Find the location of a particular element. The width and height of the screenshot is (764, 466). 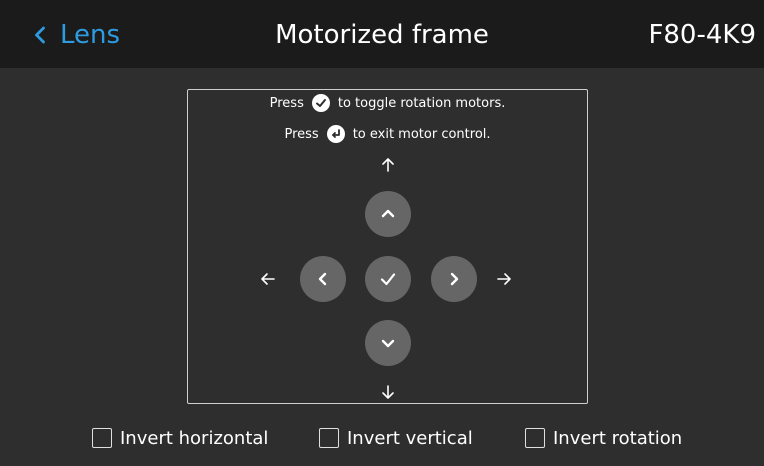

instruction-exit: Press to exit motor control. is located at coordinates (387, 134).